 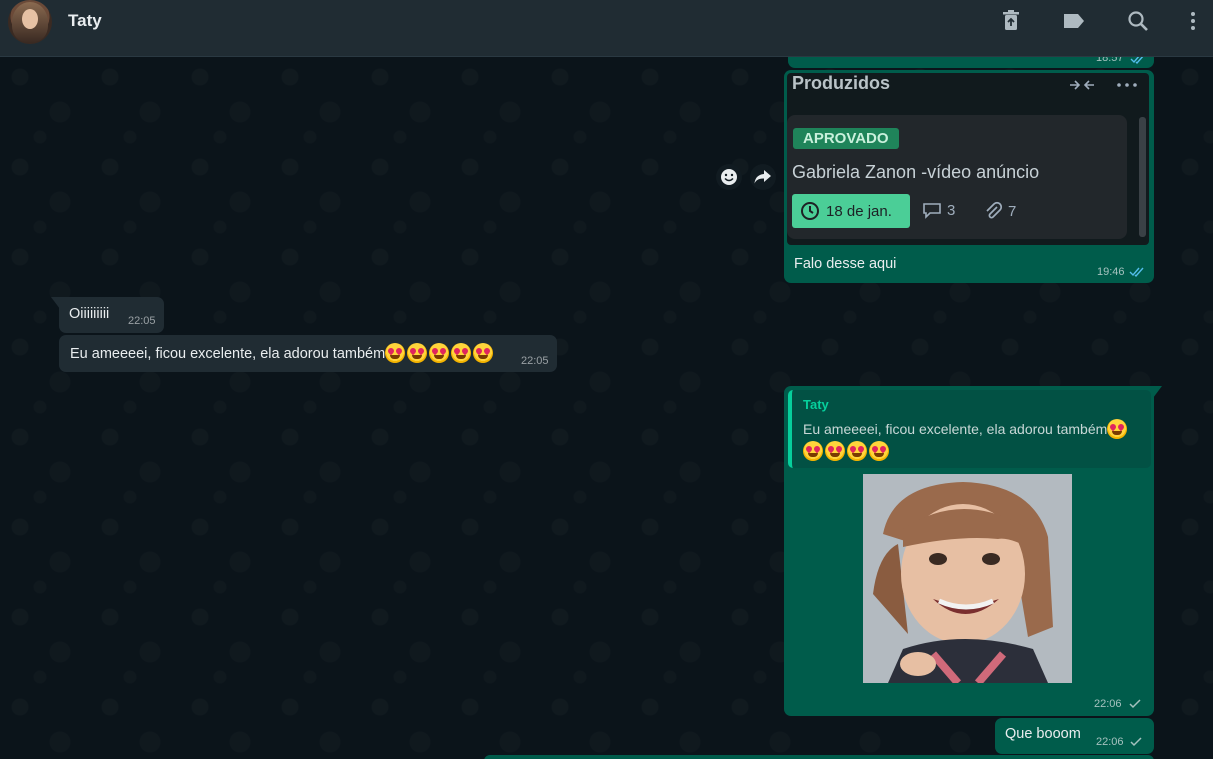 I want to click on emoji-reaction-button, so click(x=729, y=177).